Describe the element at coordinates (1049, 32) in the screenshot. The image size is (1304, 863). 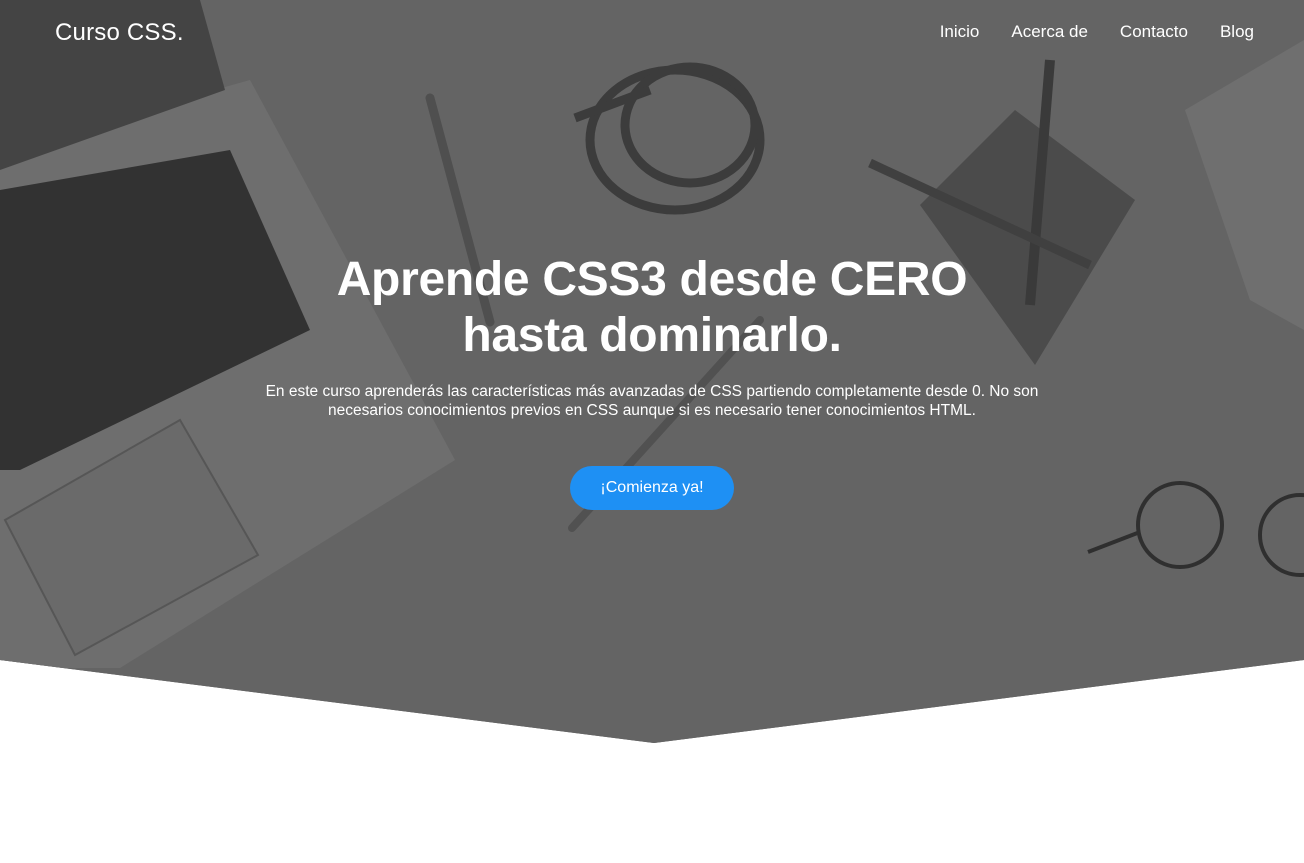
I see `nav-link-acerca-de: Acerca de` at that location.